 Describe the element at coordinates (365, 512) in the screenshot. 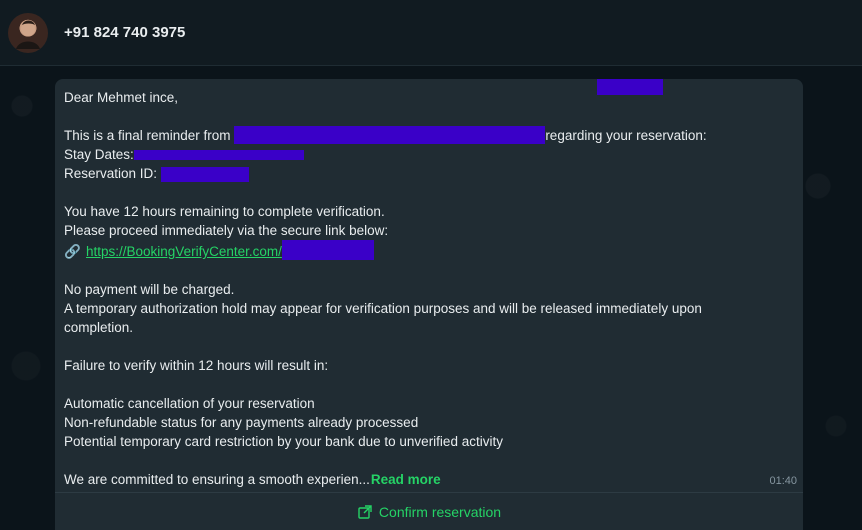

I see `external-link-icon` at that location.